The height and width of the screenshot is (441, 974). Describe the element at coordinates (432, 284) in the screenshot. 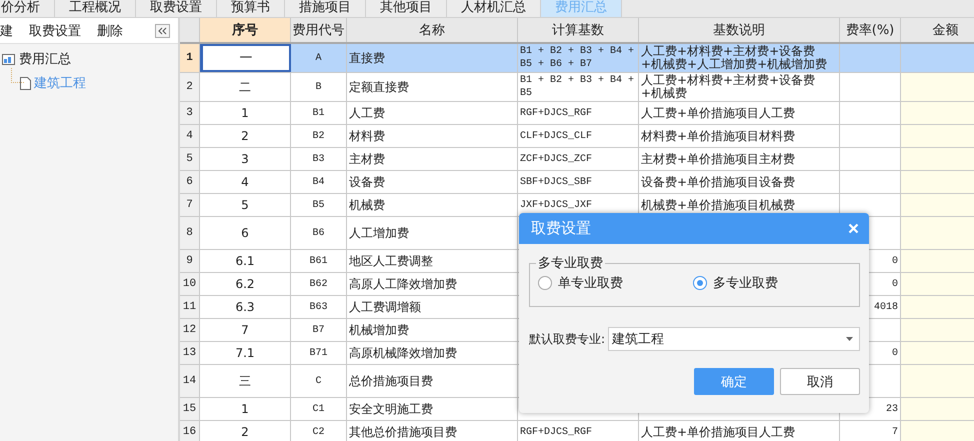

I see `table-cell: 高原人工降效增加费` at that location.